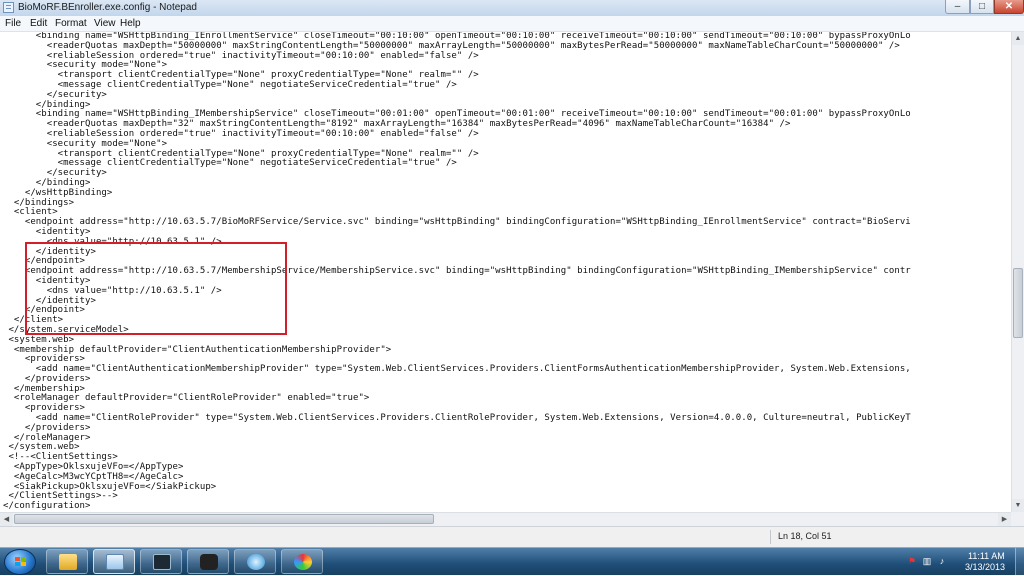 The image size is (1024, 576). Describe the element at coordinates (71, 23) in the screenshot. I see `menu-format: Format` at that location.